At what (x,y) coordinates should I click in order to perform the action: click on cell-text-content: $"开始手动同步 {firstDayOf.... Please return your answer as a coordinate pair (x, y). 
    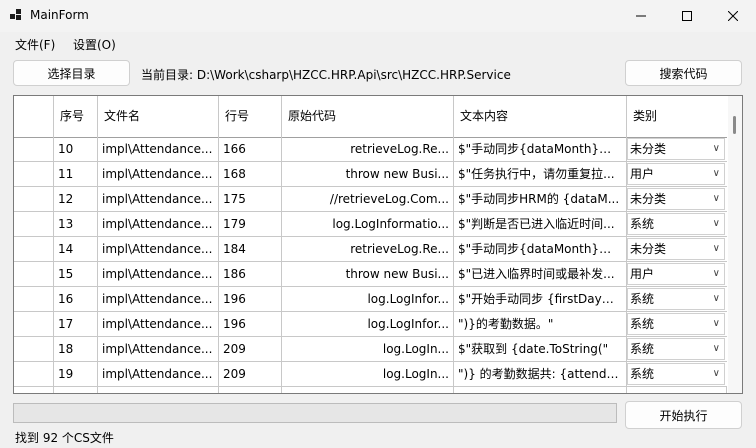
    Looking at the image, I should click on (540, 299).